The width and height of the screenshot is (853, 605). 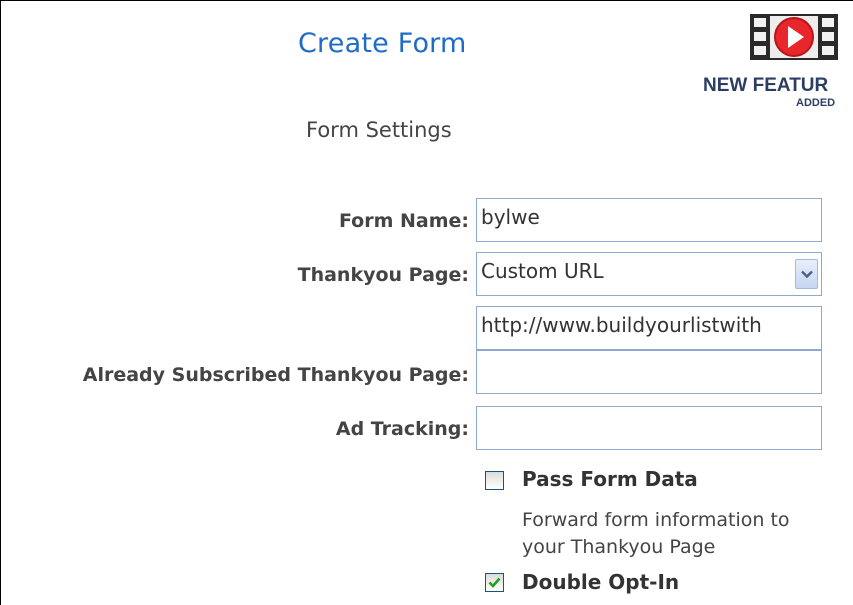 I want to click on chevron-down-icon, so click(x=807, y=274).